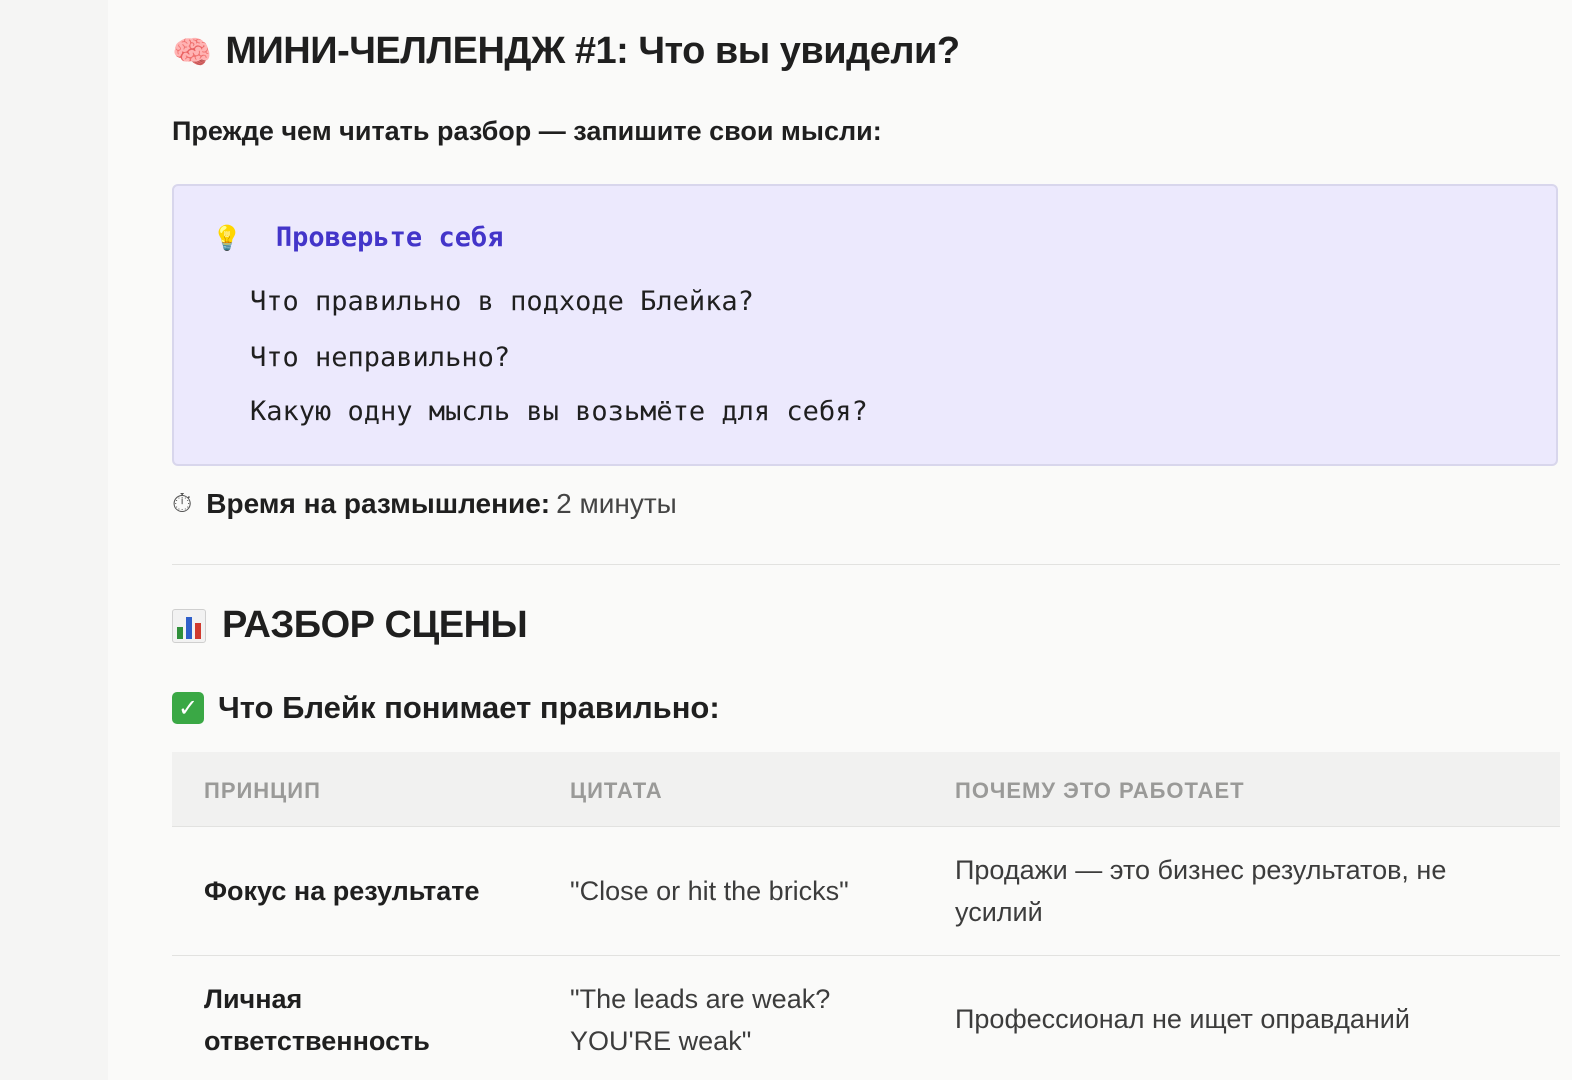 This screenshot has height=1080, width=1572. Describe the element at coordinates (342, 891) in the screenshot. I see `principle-cell: Фокус на результате` at that location.